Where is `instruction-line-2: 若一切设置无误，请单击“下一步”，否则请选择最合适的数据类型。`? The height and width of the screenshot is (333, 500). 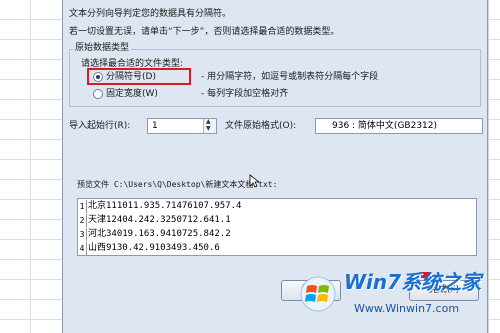 instruction-line-2: 若一切设置无误，请单击“下一步”，否则请选择最合适的数据类型。 is located at coordinates (204, 32).